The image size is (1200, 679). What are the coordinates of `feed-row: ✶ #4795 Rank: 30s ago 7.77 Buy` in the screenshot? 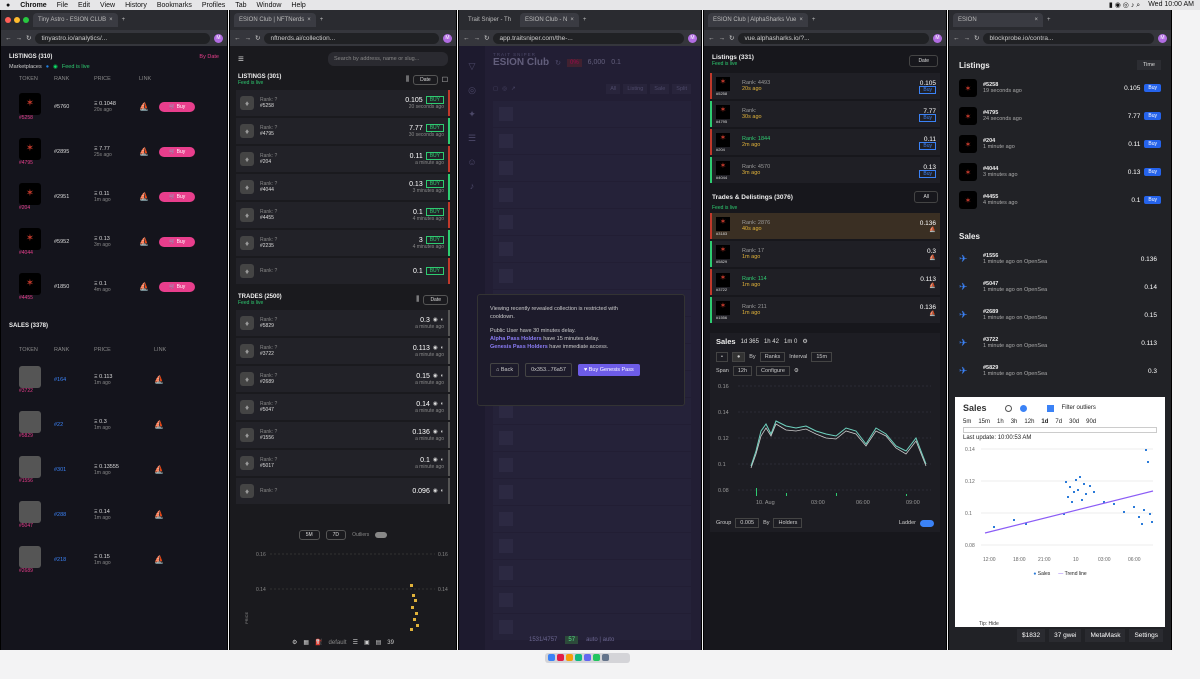 It's located at (825, 114).